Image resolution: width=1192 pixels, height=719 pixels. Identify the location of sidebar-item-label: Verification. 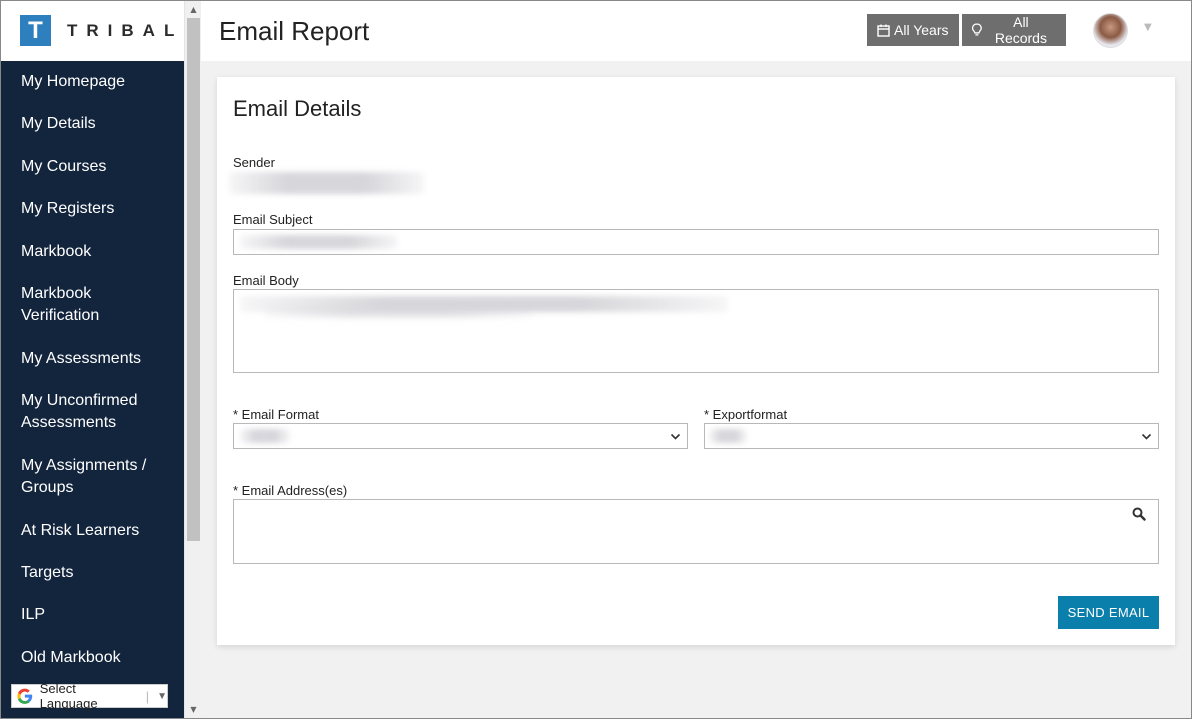
(60, 315).